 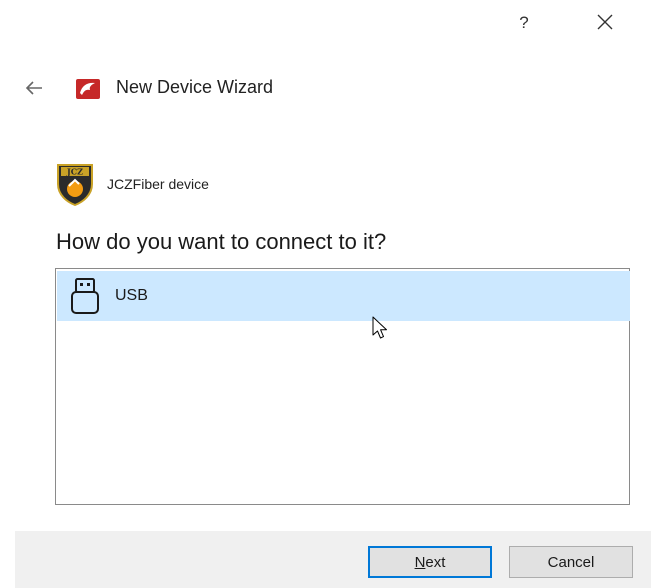 I want to click on next-button: Next, so click(x=430, y=562).